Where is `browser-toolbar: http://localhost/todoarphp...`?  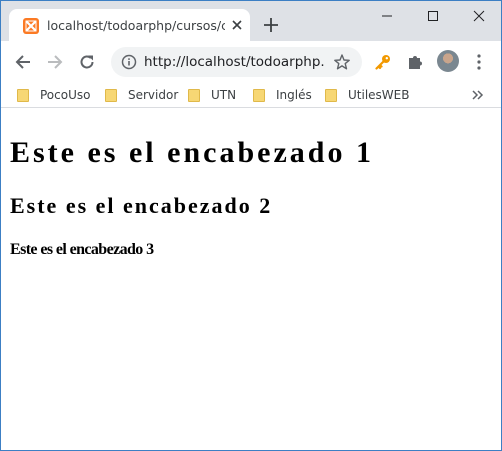 browser-toolbar: http://localhost/todoarphp... is located at coordinates (251, 62).